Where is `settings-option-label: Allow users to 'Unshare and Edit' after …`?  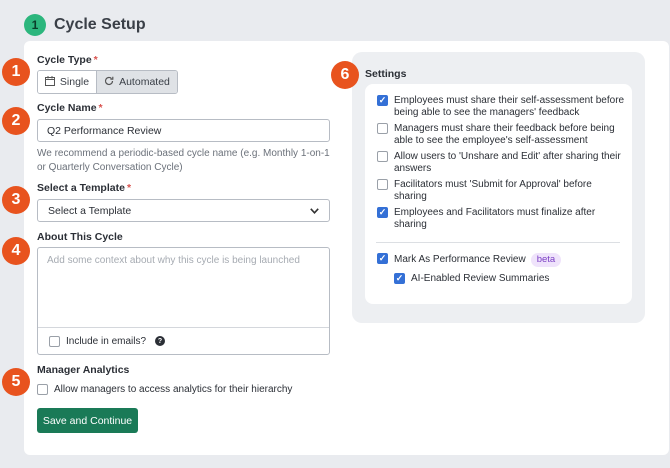
settings-option-label: Allow users to 'Unshare and Edit' after … is located at coordinates (507, 163).